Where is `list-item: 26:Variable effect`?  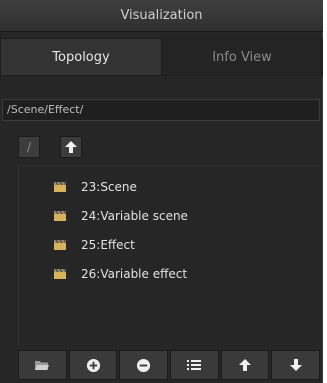
list-item: 26:Variable effect is located at coordinates (120, 274).